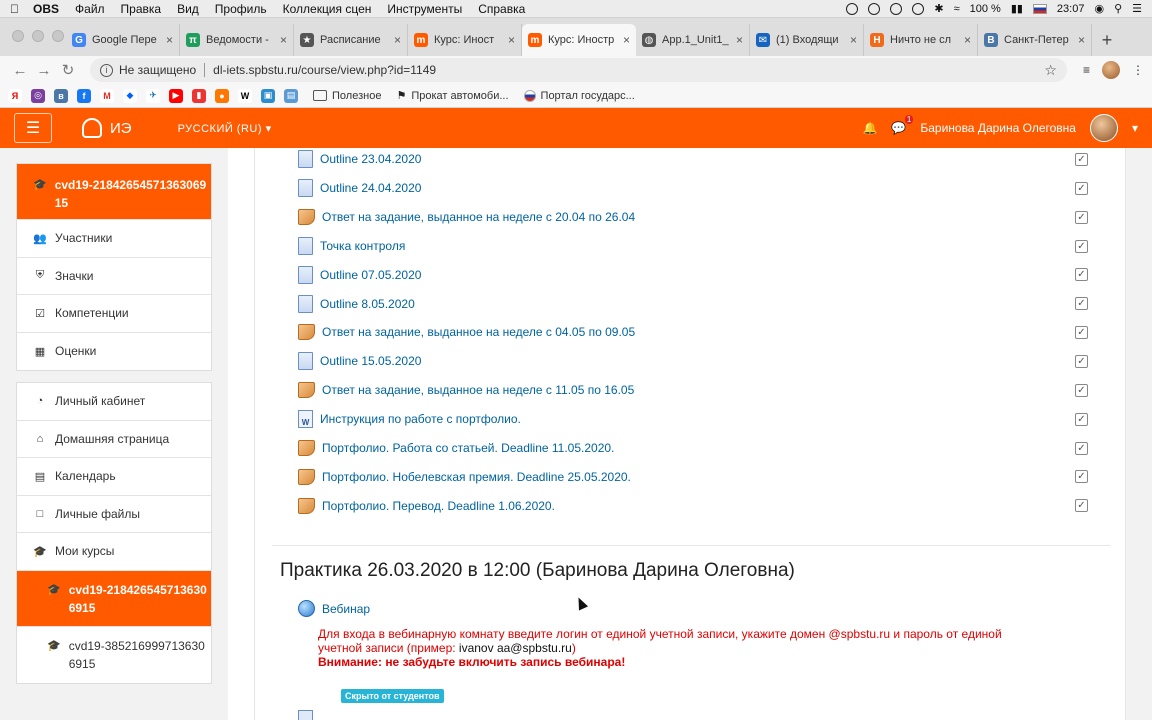  I want to click on menu-profile: Профиль, so click(241, 9).